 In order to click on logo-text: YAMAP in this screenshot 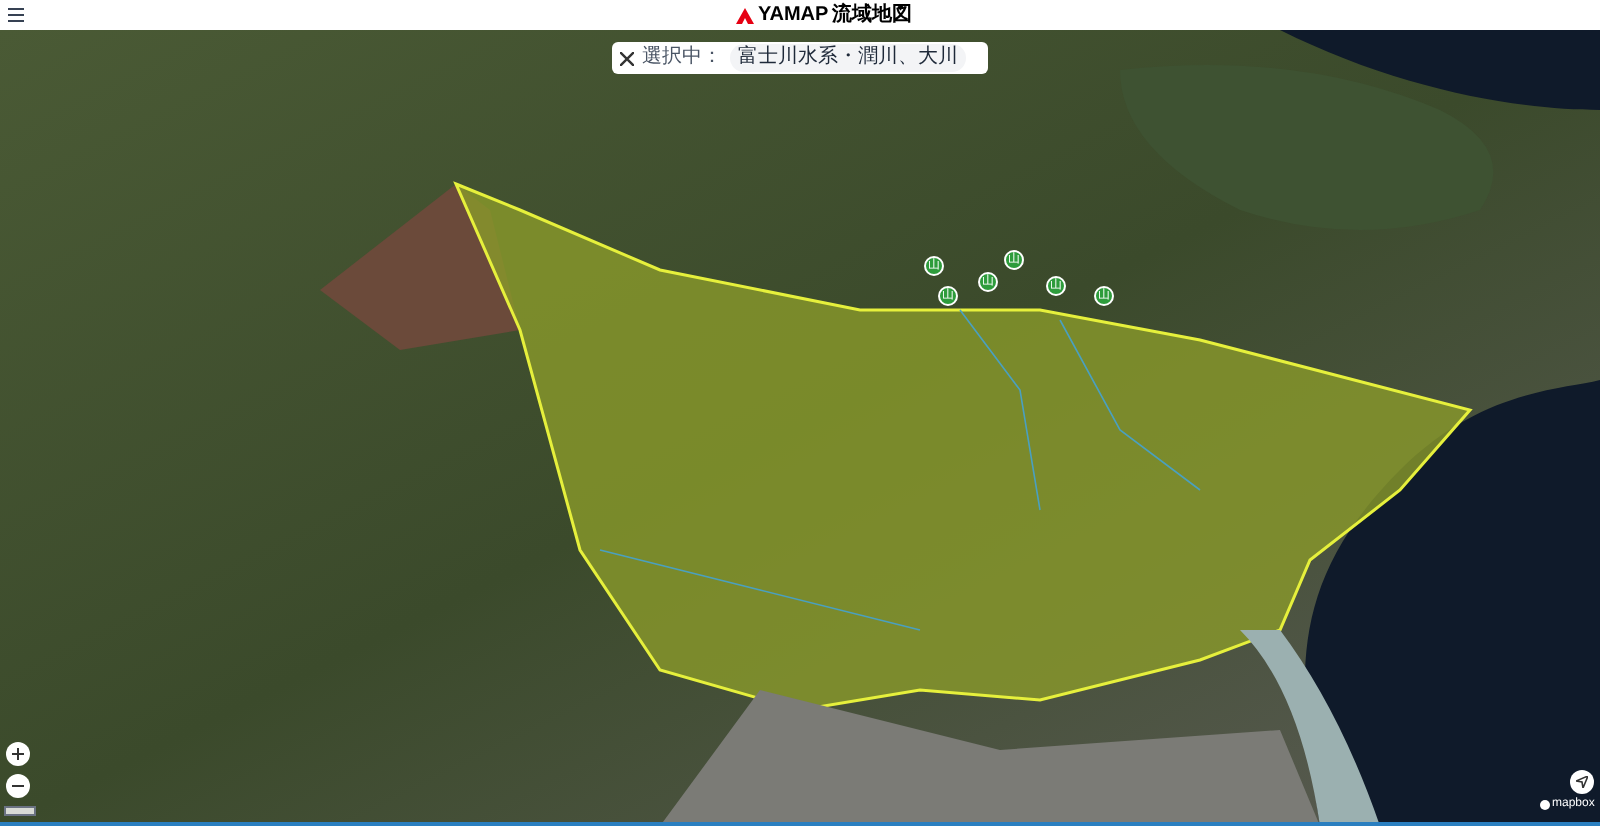, I will do `click(793, 15)`.